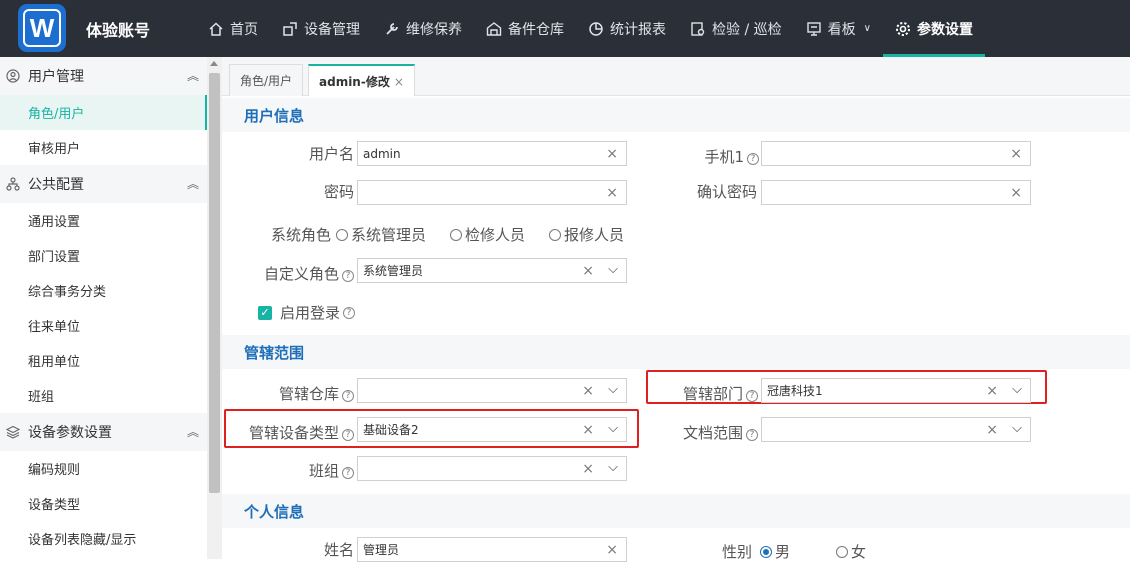 The width and height of the screenshot is (1130, 562). What do you see at coordinates (766, 551) in the screenshot?
I see `radio-dot-selected` at bounding box center [766, 551].